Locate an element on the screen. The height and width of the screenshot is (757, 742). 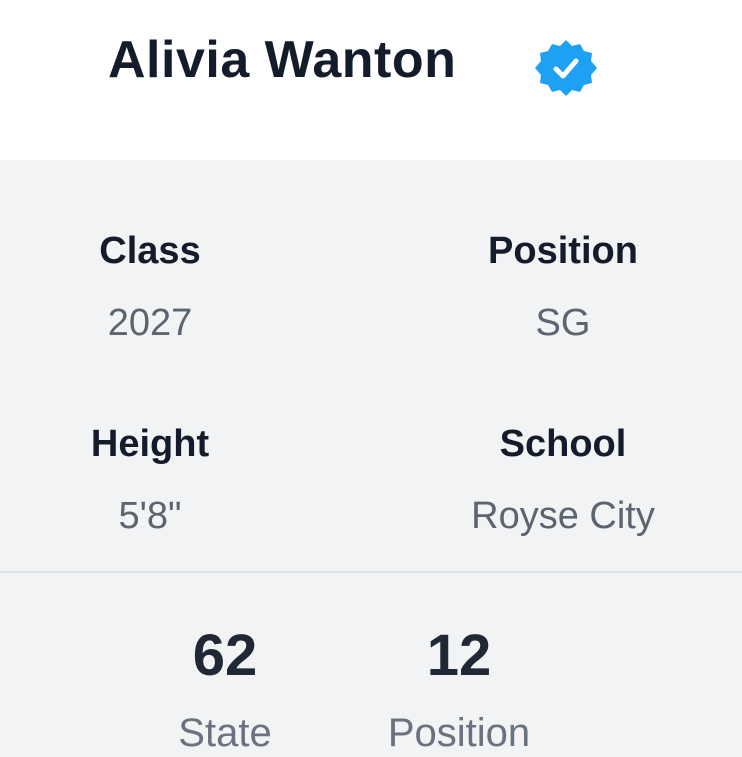
class-value: 2027 is located at coordinates (150, 323).